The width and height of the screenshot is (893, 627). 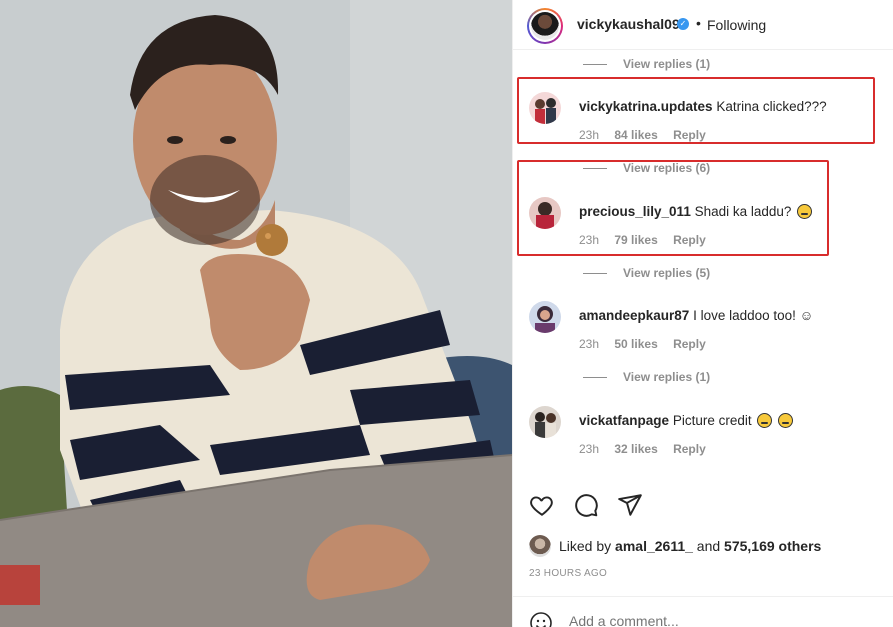 I want to click on comment-meta: 23h 50 likes Reply, so click(x=648, y=344).